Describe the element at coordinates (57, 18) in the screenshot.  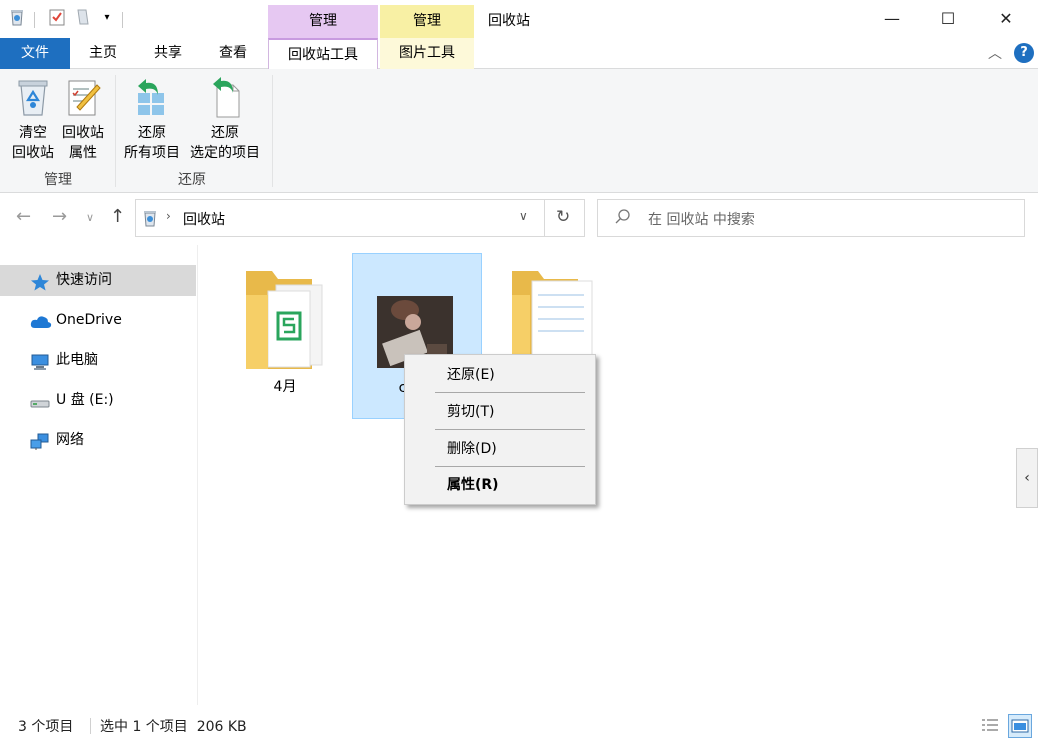
I see `properties-check-icon` at that location.